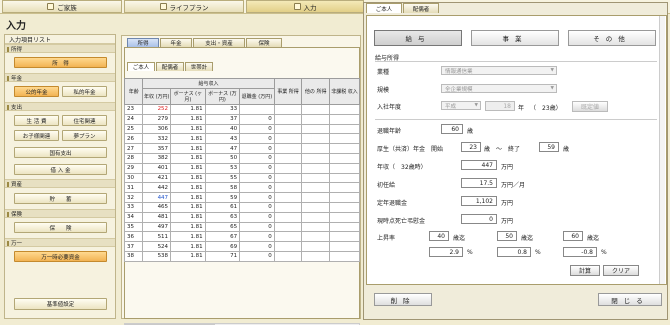 The image size is (670, 325). Describe the element at coordinates (242, 256) in the screenshot. I see `table-row: 38 538 1.81 71 0` at that location.